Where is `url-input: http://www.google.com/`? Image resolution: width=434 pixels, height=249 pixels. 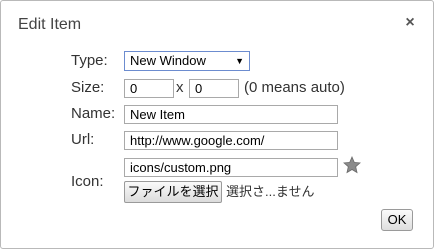
url-input: http://www.google.com/ is located at coordinates (231, 140).